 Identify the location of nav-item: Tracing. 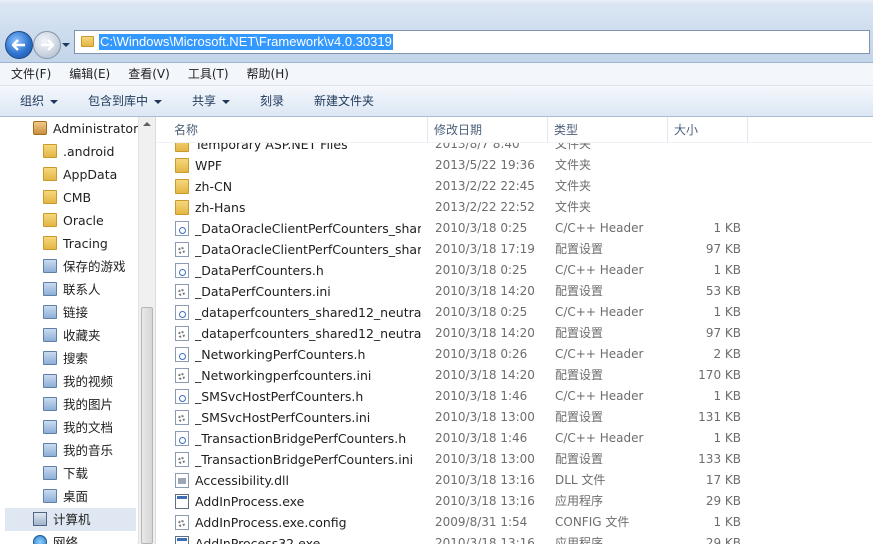
(69, 243).